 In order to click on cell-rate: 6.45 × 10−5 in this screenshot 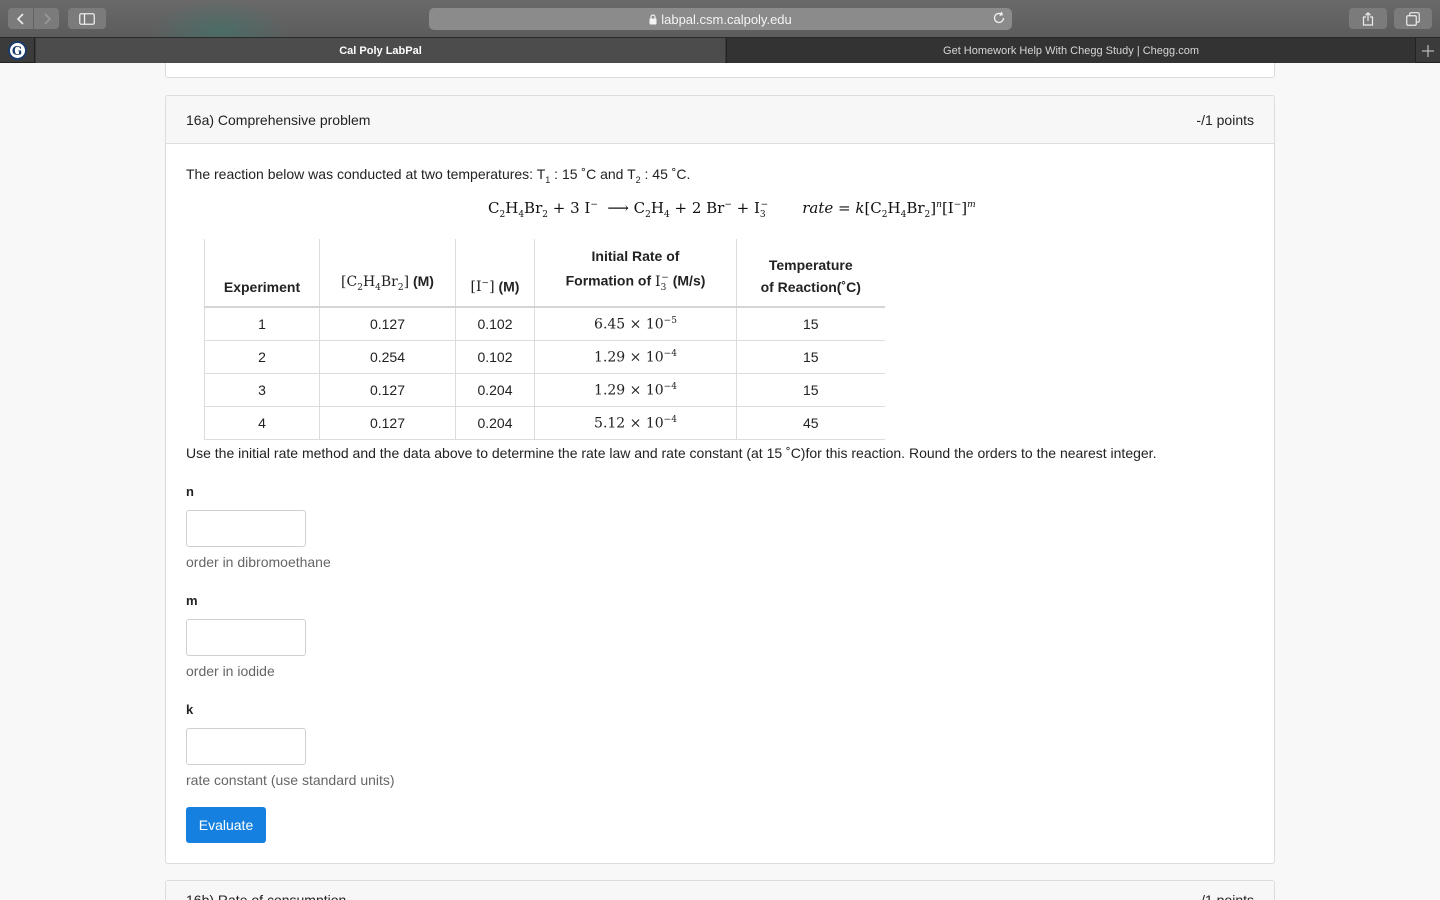, I will do `click(635, 324)`.